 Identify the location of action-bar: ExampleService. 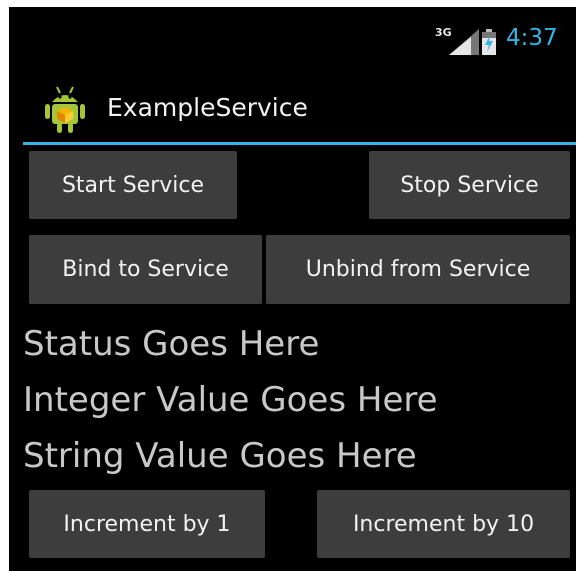
(292, 110).